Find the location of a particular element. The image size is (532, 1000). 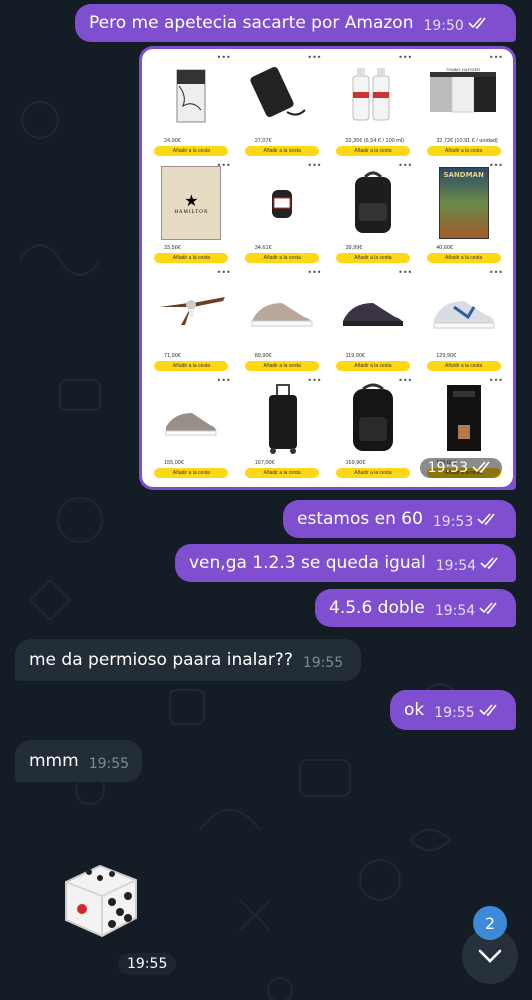

sandman-comic-cover: SANDMAN is located at coordinates (463, 202).